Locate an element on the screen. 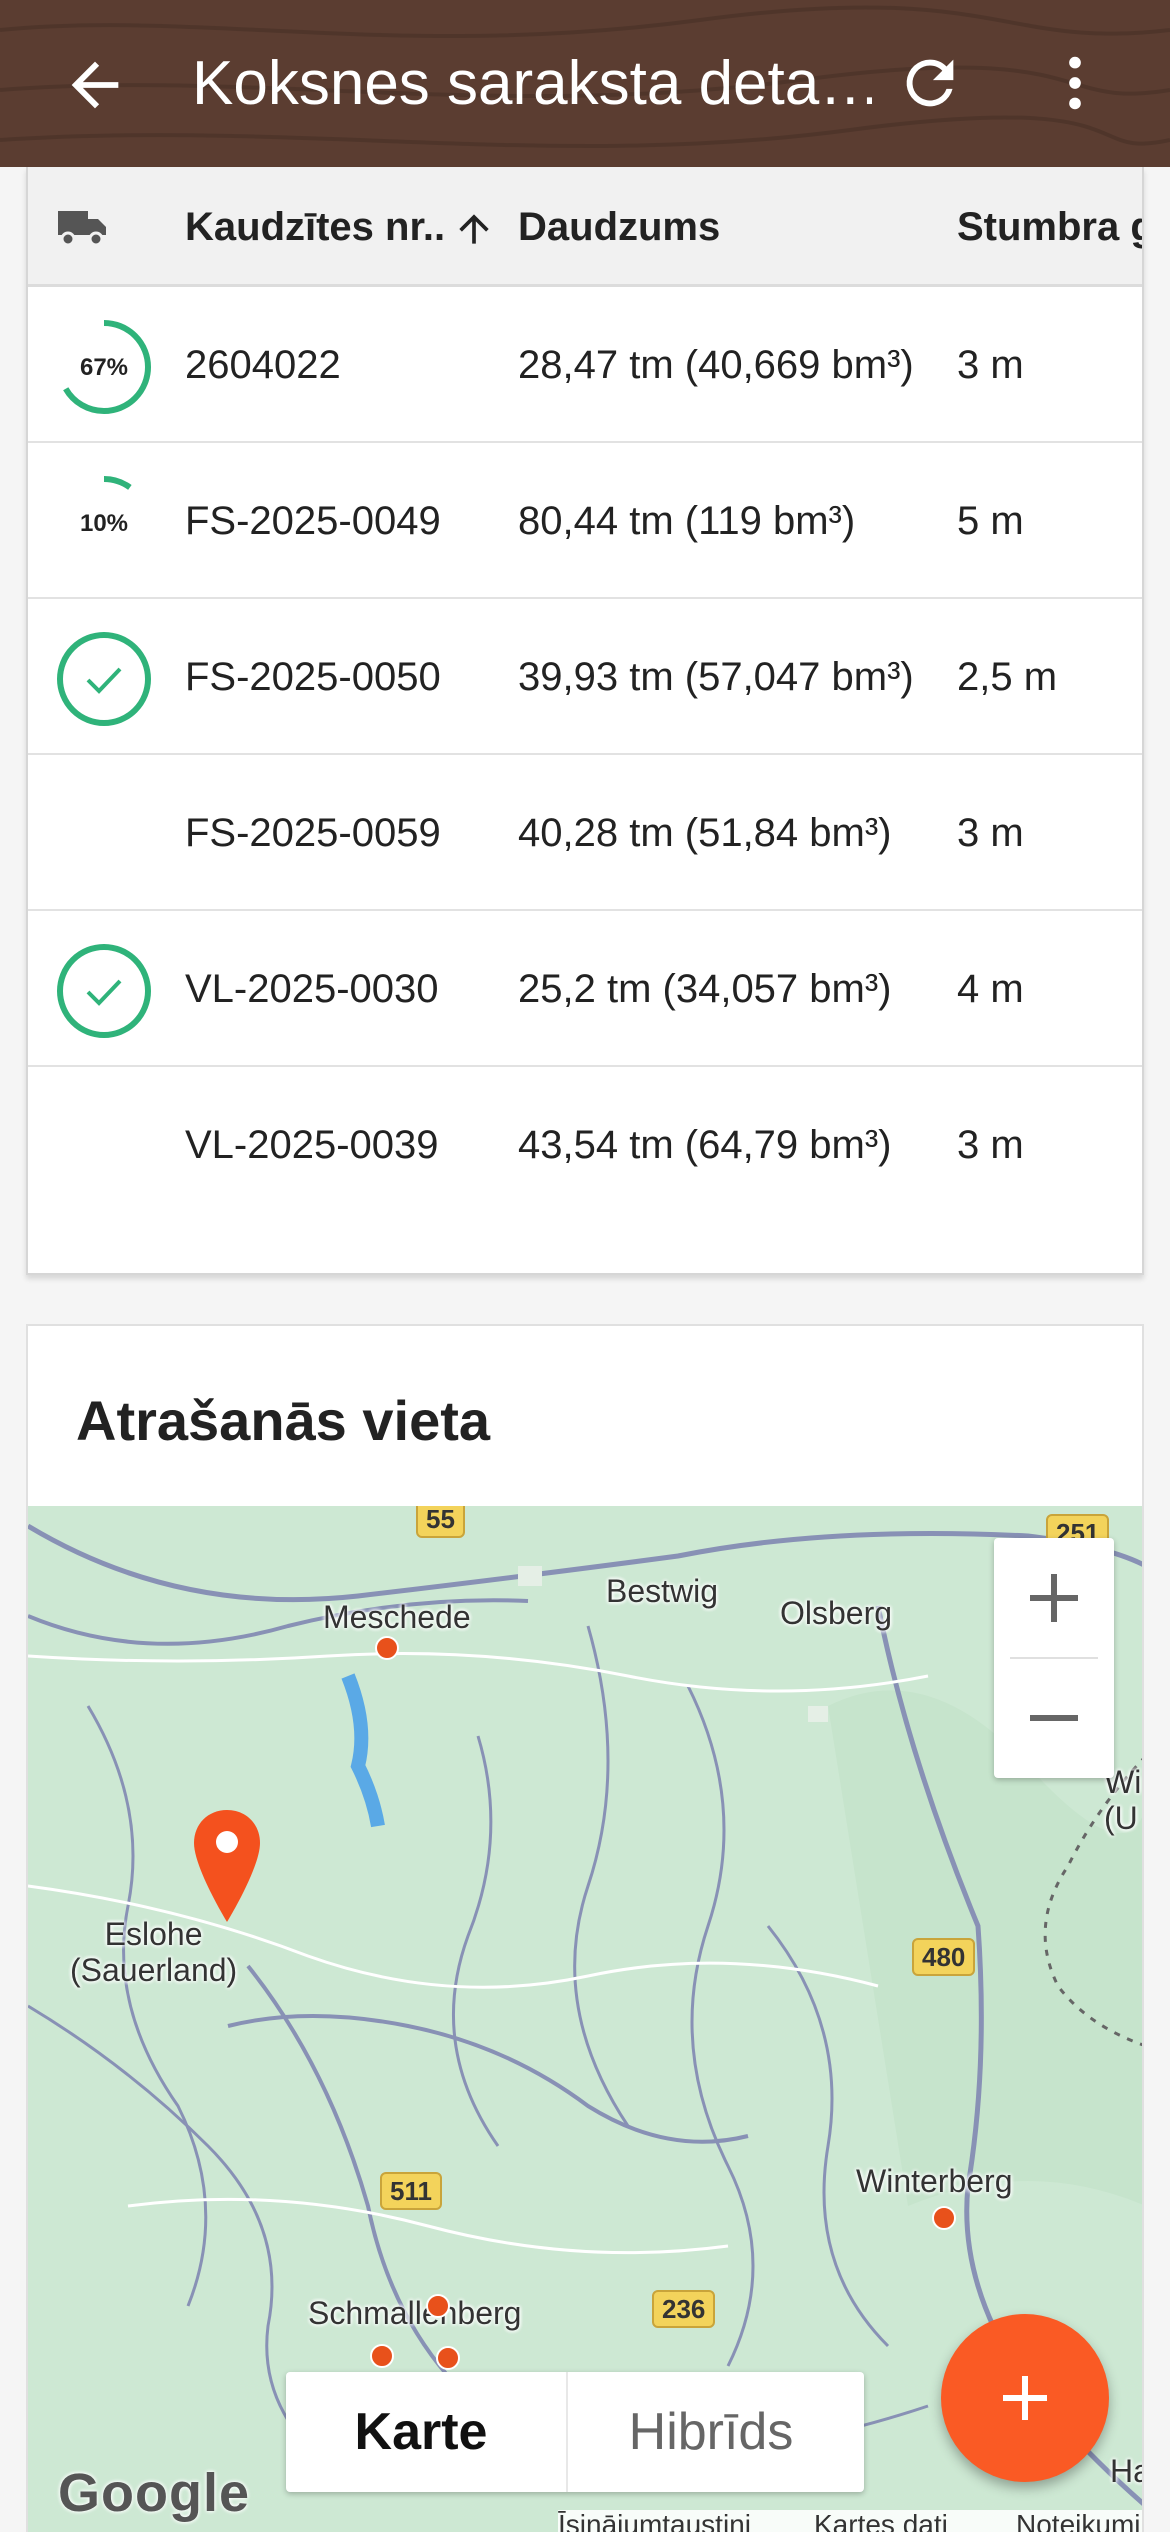  pile-no: VL-2025-0030 is located at coordinates (312, 989).